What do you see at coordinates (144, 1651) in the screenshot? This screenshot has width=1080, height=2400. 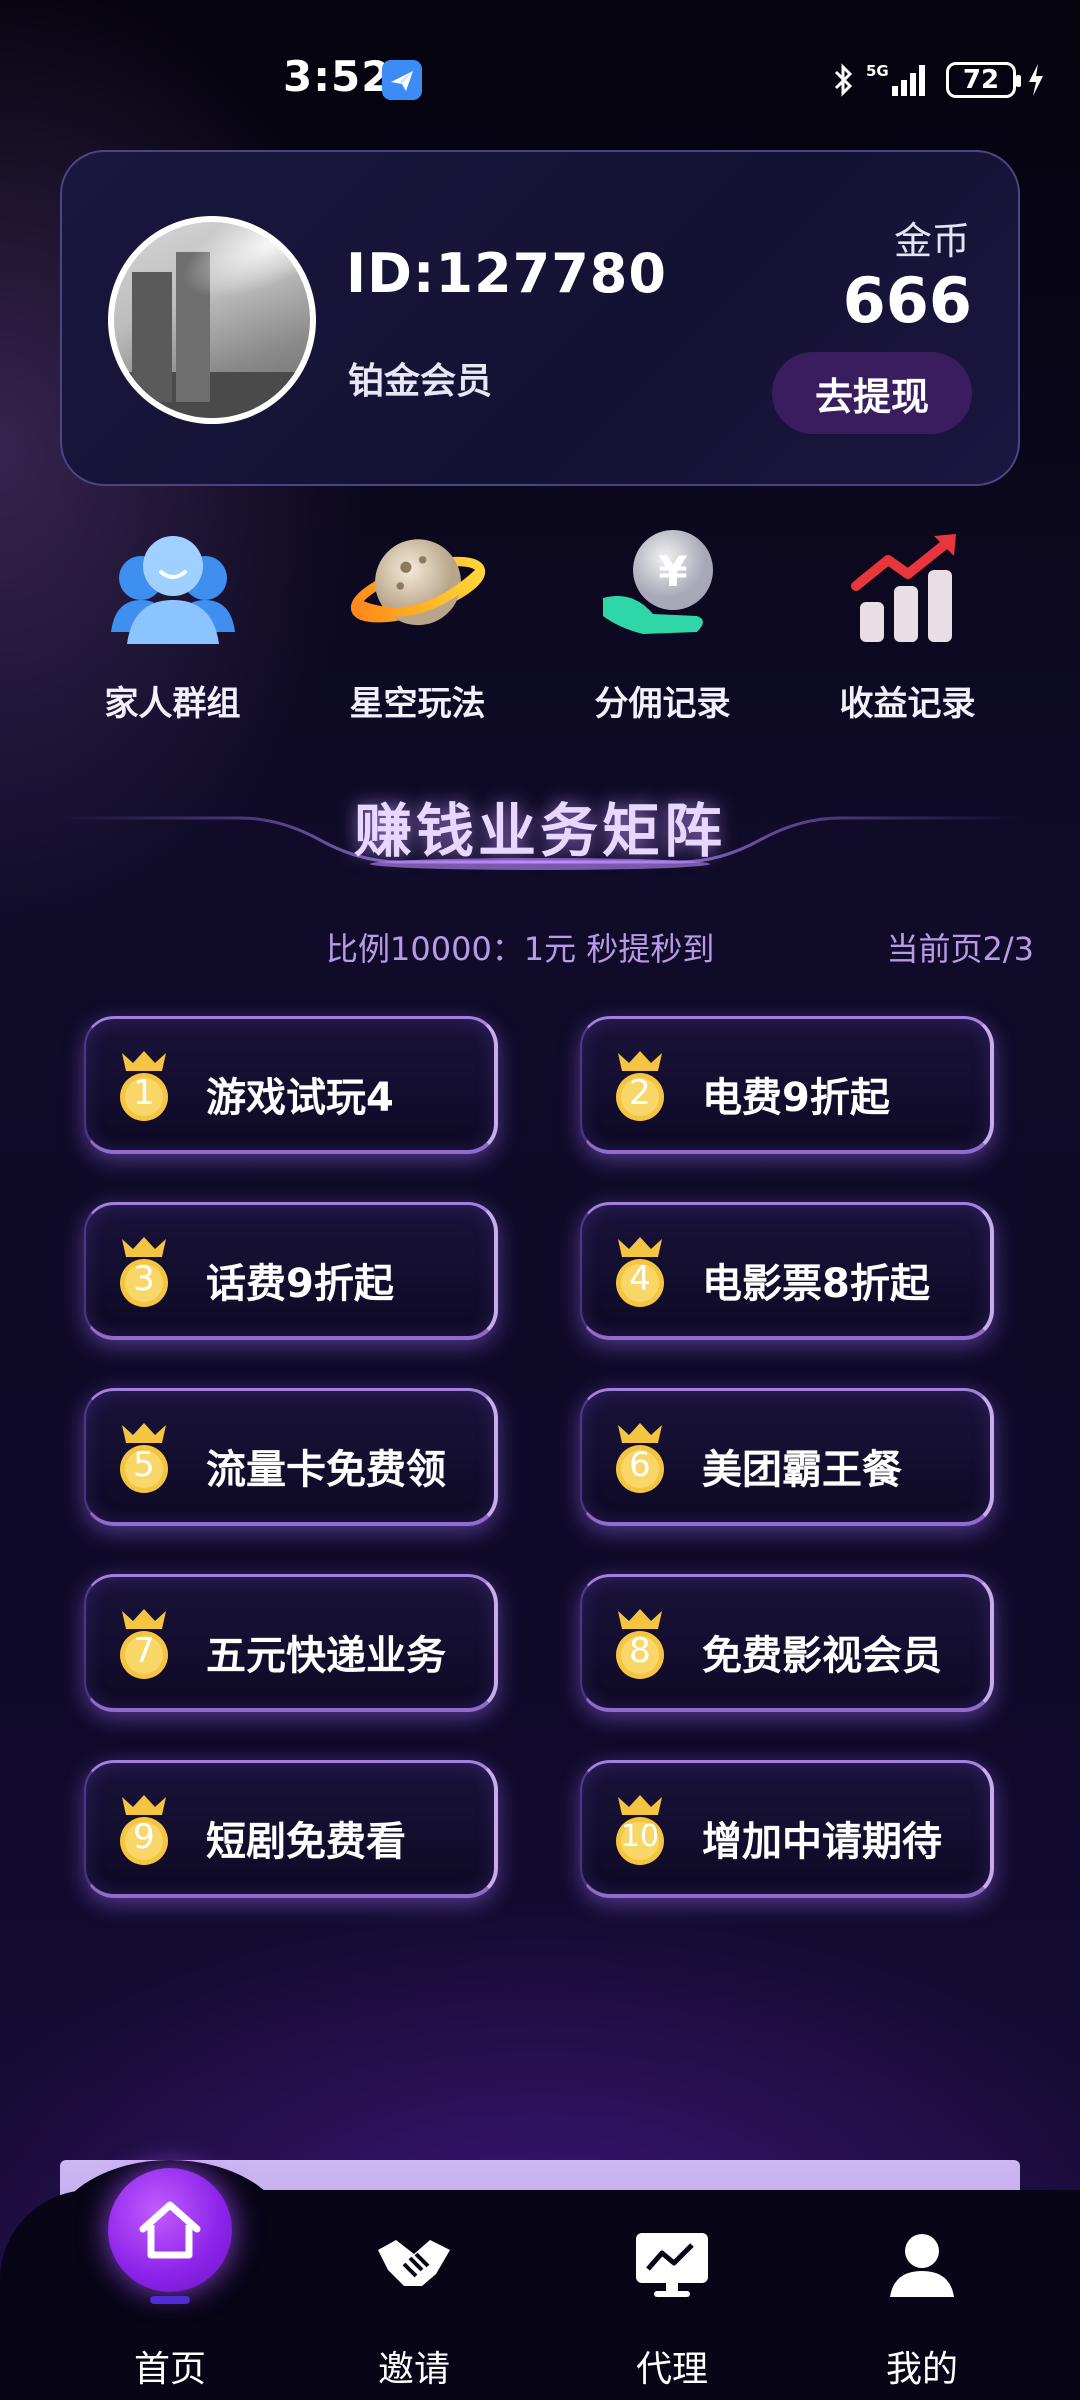 I see `rank-number: 7` at bounding box center [144, 1651].